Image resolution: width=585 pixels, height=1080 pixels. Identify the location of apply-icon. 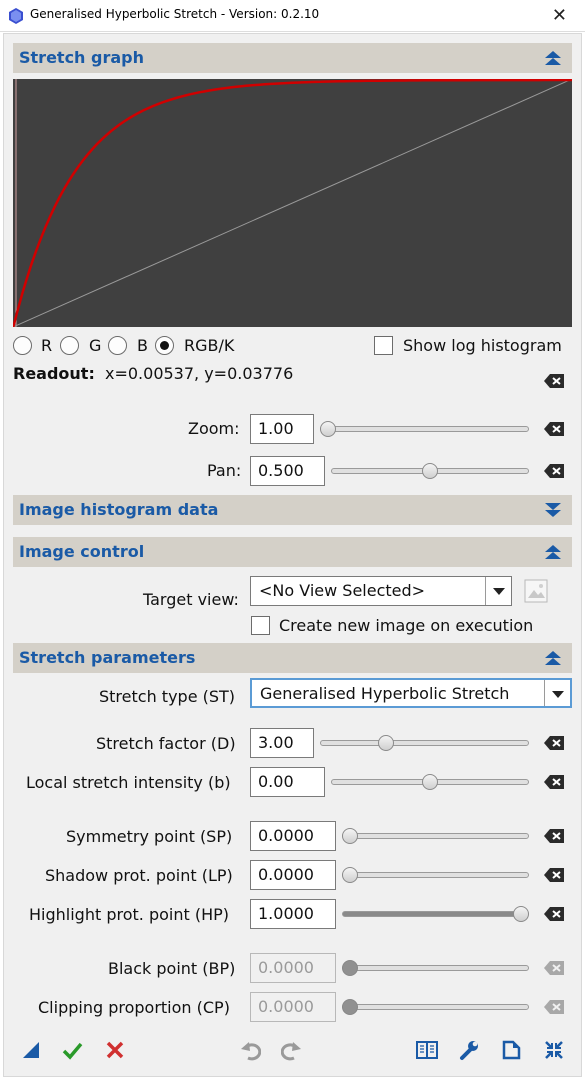
(72, 1050).